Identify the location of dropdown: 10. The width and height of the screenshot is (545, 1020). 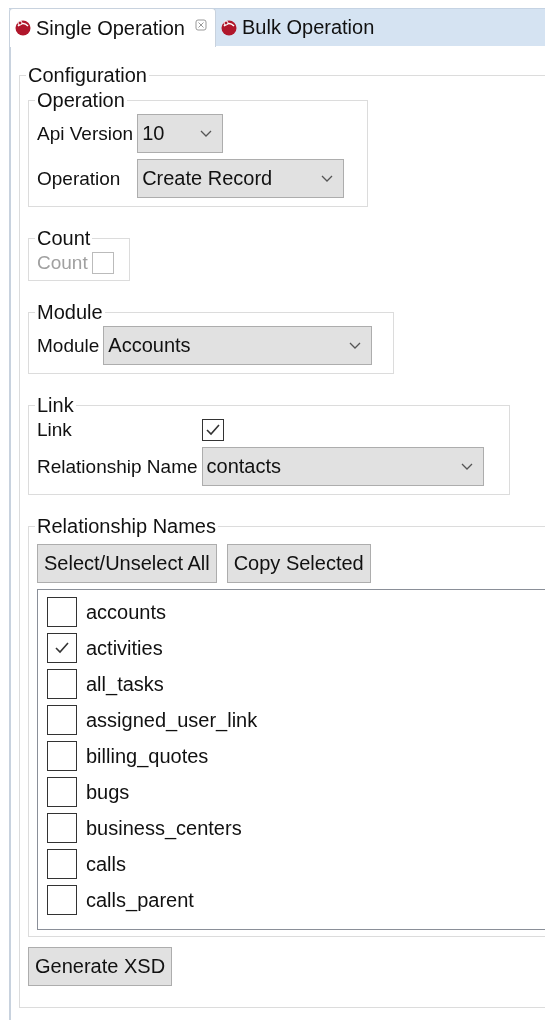
(180, 133).